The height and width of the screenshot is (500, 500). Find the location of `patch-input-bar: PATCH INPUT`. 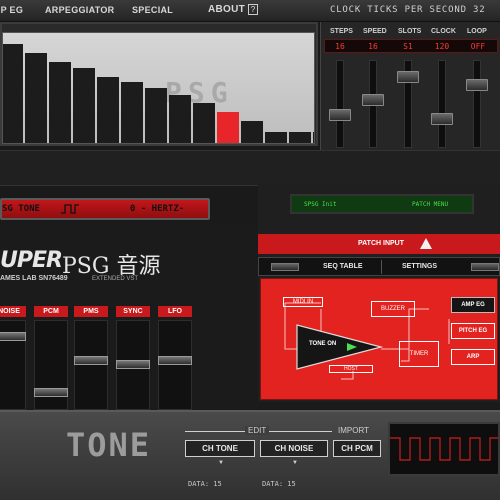

patch-input-bar: PATCH INPUT is located at coordinates (379, 244).